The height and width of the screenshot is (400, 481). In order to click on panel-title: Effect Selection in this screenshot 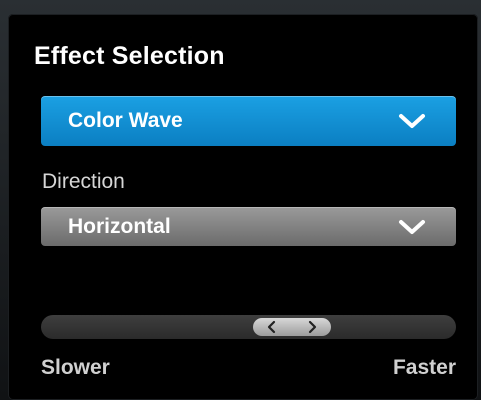, I will do `click(129, 56)`.